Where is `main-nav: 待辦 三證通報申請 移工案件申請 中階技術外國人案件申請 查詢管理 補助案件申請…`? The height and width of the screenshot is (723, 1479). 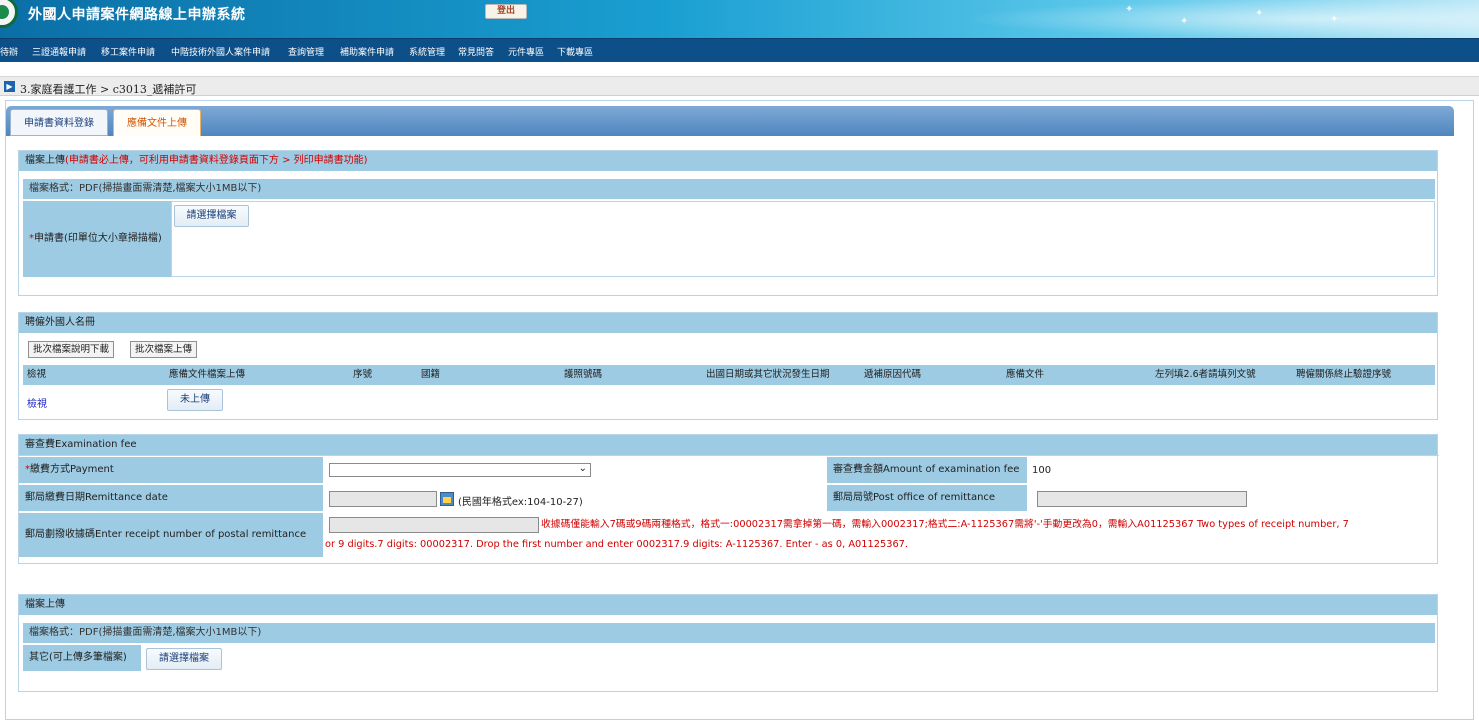
main-nav: 待辦 三證通報申請 移工案件申請 中階技術外國人案件申請 查詢管理 補助案件申請… is located at coordinates (739, 50).